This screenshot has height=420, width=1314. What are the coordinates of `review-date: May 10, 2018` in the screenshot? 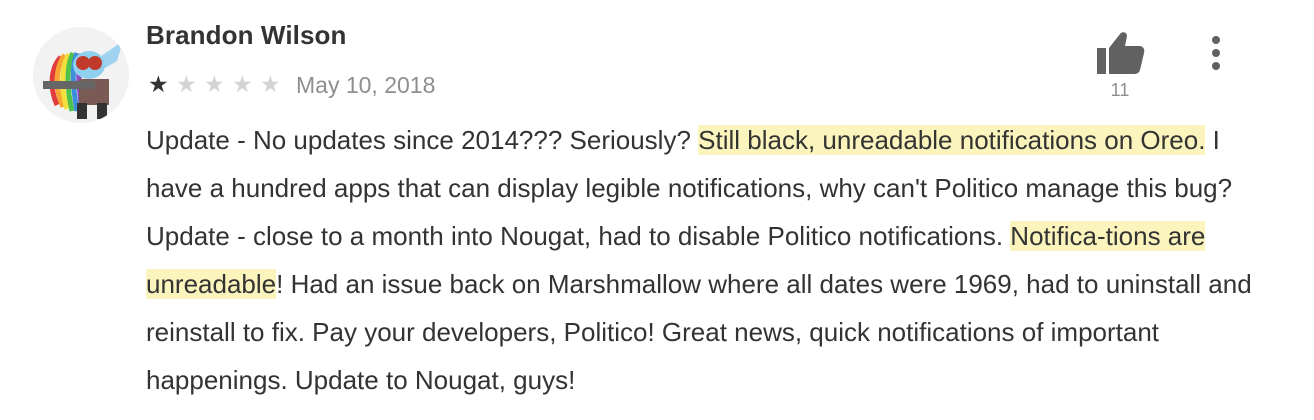 It's located at (366, 84).